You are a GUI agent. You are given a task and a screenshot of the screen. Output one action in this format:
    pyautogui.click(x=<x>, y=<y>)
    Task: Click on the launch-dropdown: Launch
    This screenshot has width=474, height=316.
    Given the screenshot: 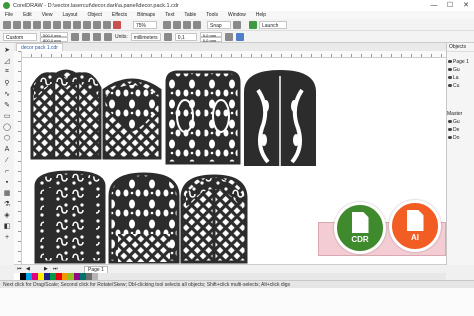 What is the action you would take?
    pyautogui.click(x=273, y=24)
    